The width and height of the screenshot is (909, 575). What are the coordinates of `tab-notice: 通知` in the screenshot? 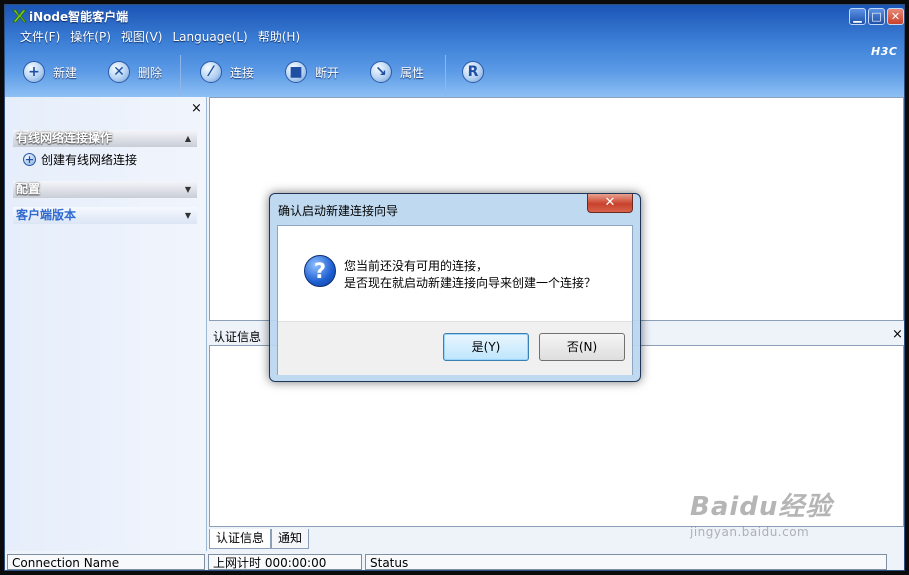 It's located at (290, 539).